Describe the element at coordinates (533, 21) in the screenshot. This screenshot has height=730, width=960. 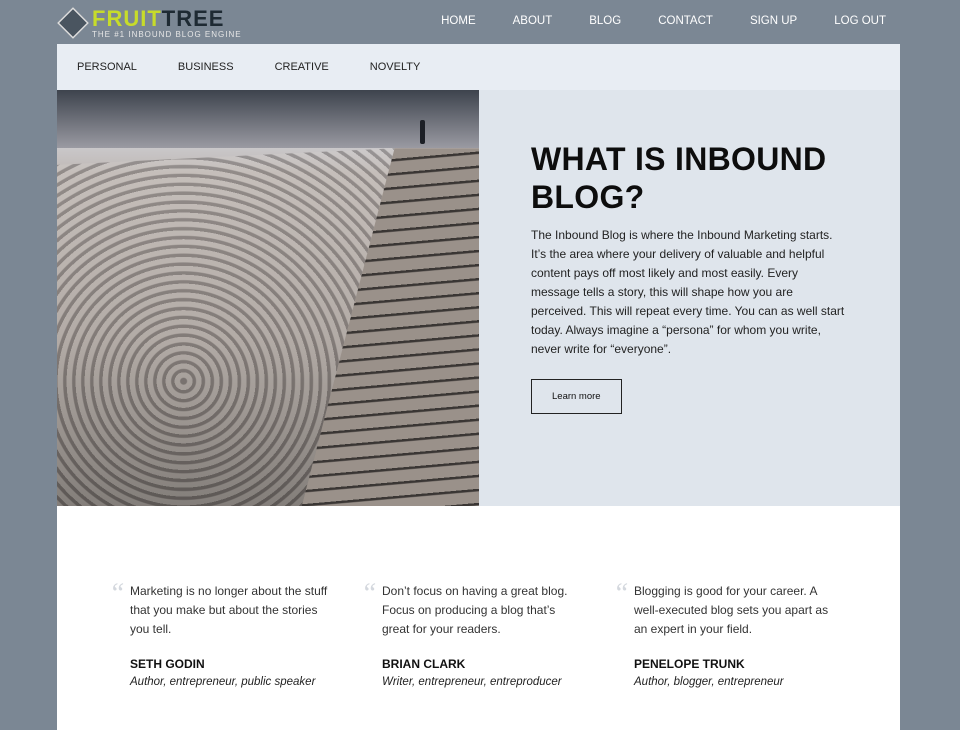
I see `nav-about: ABOUT` at that location.